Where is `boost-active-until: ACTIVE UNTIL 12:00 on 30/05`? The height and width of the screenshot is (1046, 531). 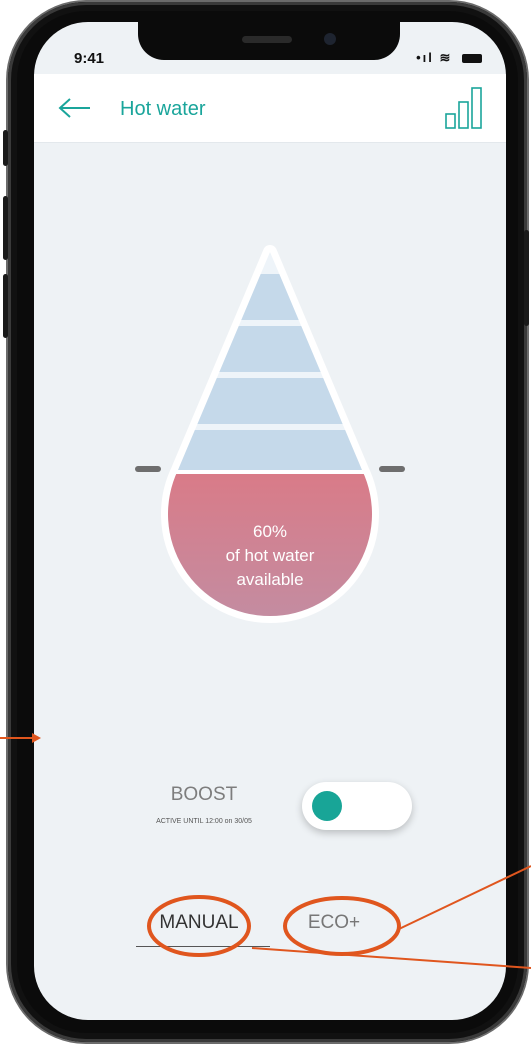 boost-active-until: ACTIVE UNTIL 12:00 on 30/05 is located at coordinates (204, 821).